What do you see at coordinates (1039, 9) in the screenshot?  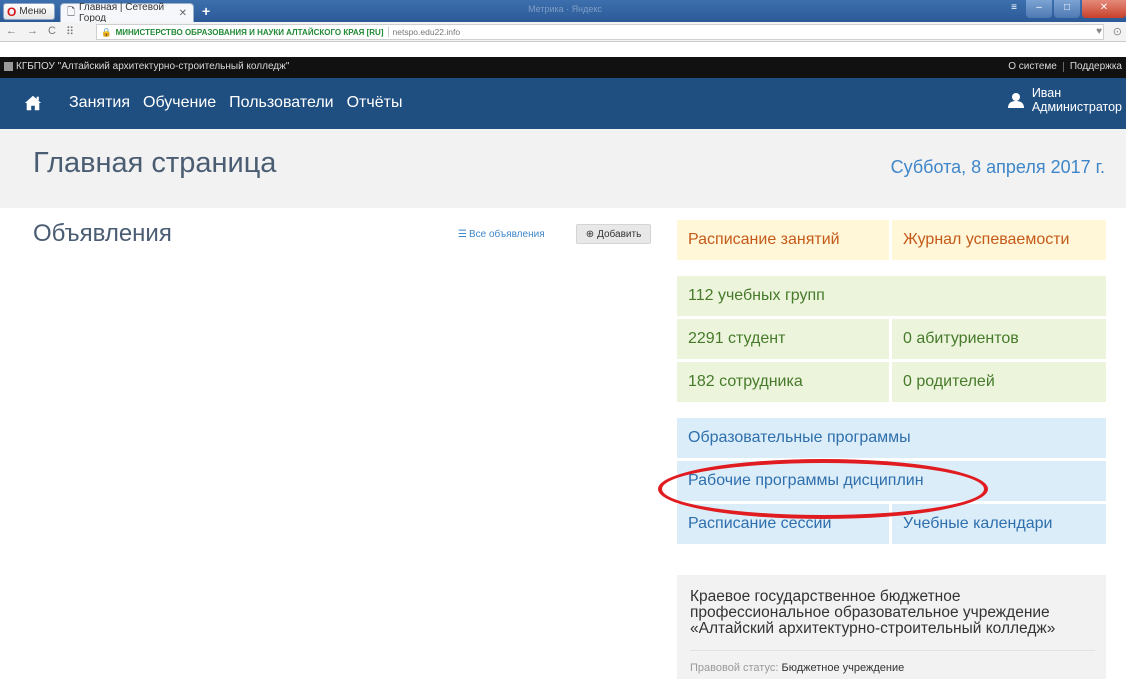 I see `minimize-button: –` at bounding box center [1039, 9].